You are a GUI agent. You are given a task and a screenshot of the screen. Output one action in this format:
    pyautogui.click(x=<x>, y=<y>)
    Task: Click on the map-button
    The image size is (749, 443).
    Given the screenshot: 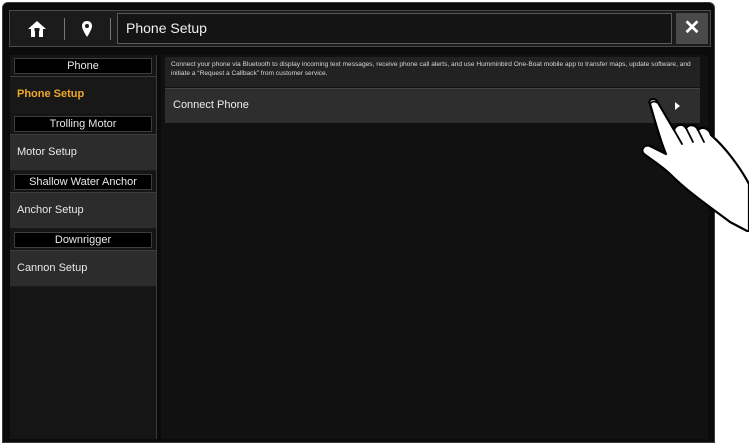 What is the action you would take?
    pyautogui.click(x=87, y=29)
    